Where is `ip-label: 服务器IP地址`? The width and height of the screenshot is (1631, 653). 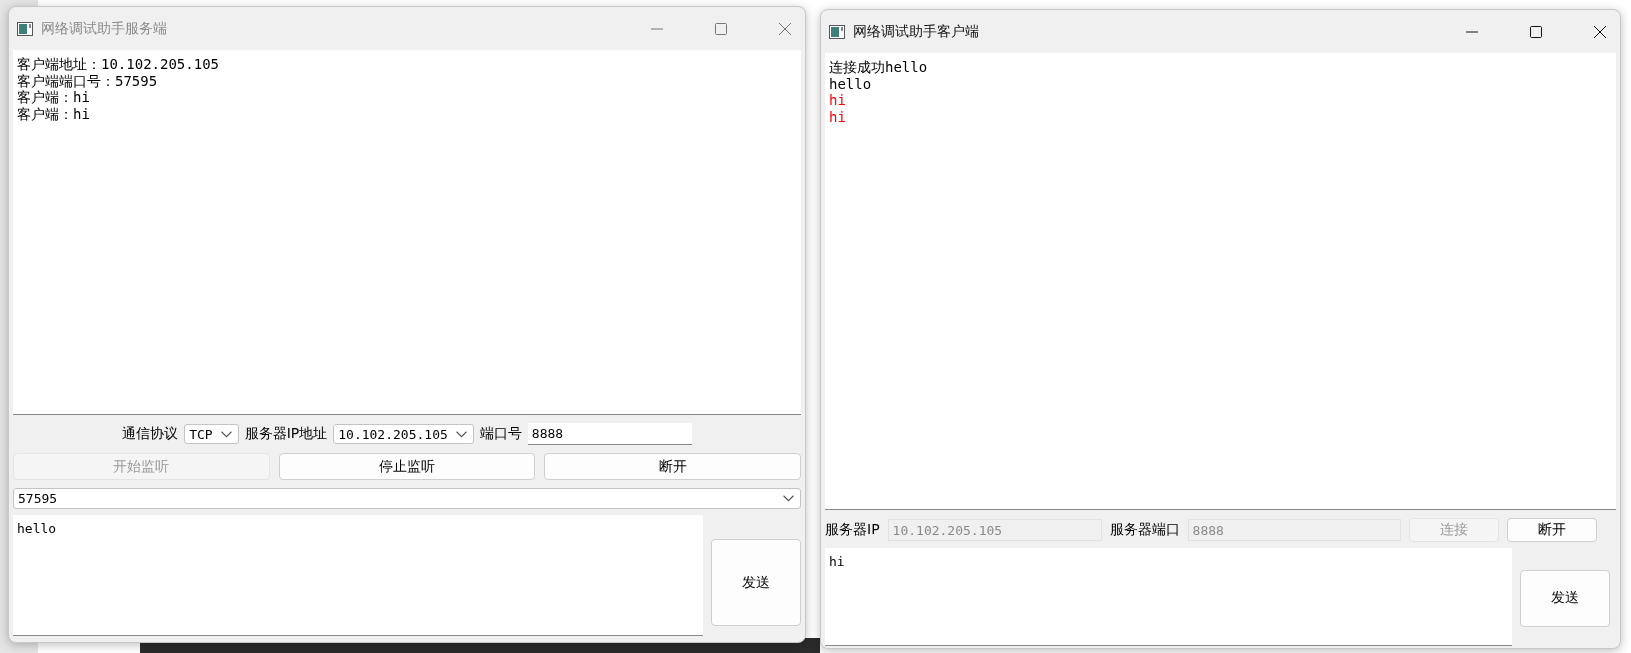
ip-label: 服务器IP地址 is located at coordinates (286, 434).